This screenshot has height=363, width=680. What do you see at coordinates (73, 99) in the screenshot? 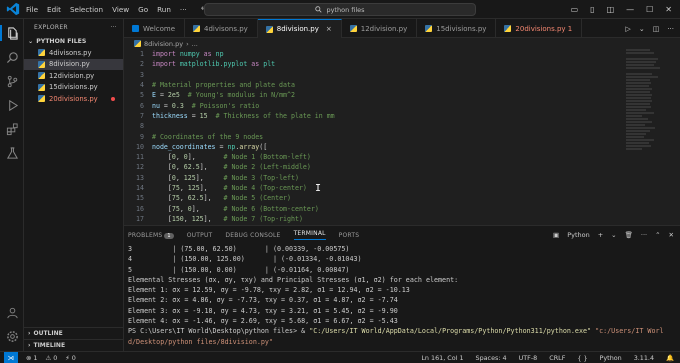
I see `file-item-20divisions: 20divisions.py` at bounding box center [73, 99].